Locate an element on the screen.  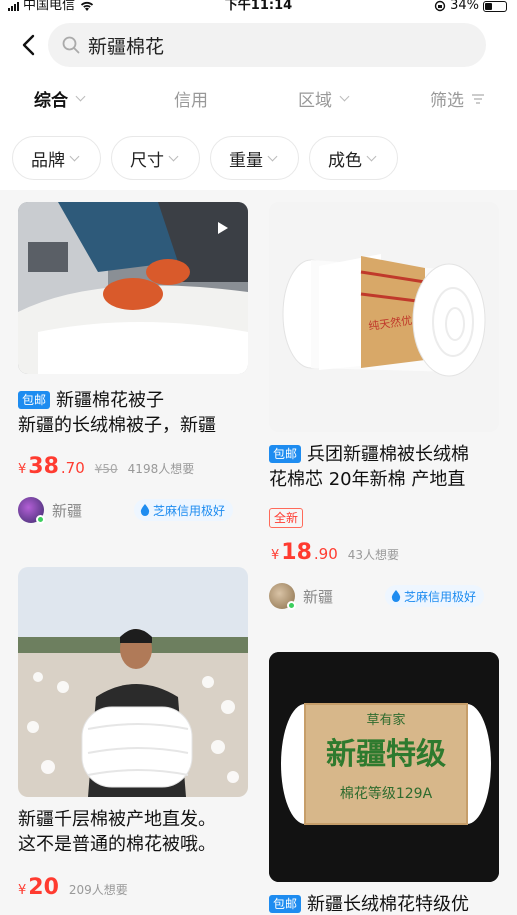
price-integer: 20 is located at coordinates (43, 887).